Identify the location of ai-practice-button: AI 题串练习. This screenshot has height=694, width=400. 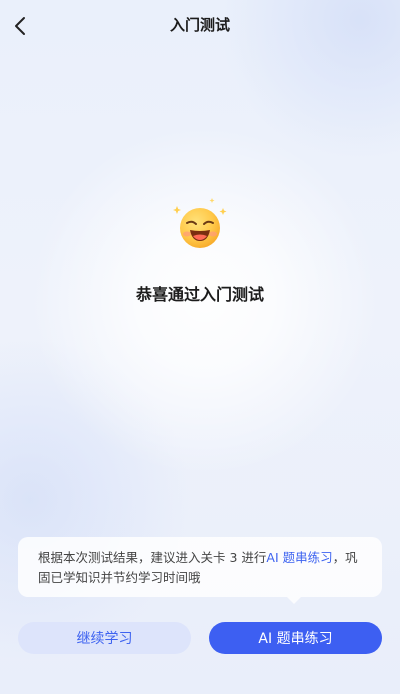
(295, 638).